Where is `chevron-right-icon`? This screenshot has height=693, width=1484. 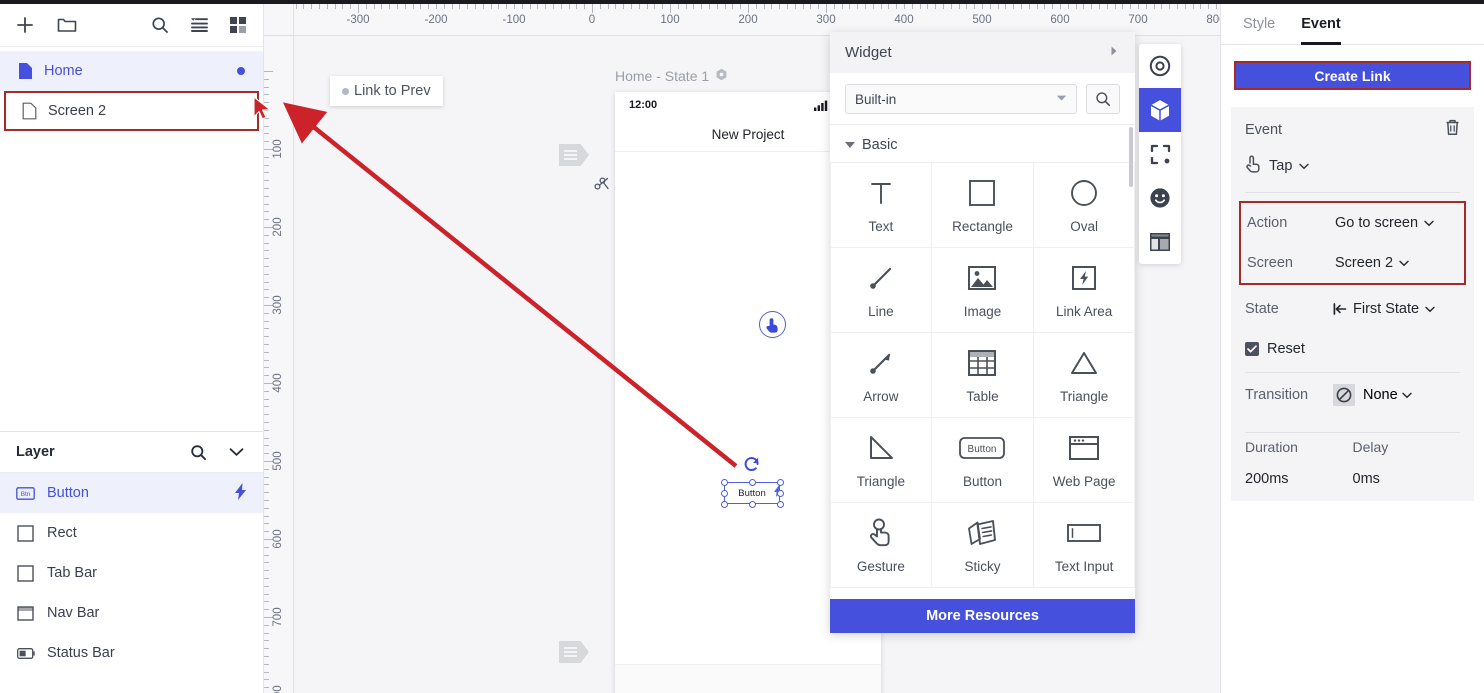 chevron-right-icon is located at coordinates (1114, 52).